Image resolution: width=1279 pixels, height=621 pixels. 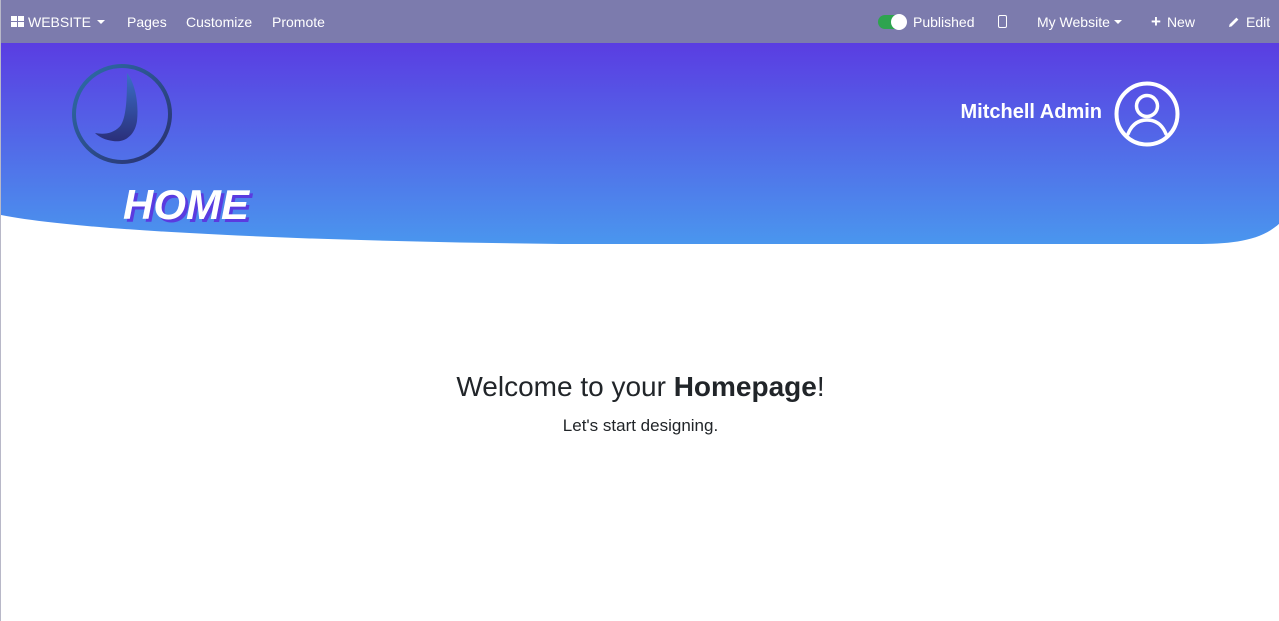 I want to click on toggle-switch-icon, so click(x=892, y=21).